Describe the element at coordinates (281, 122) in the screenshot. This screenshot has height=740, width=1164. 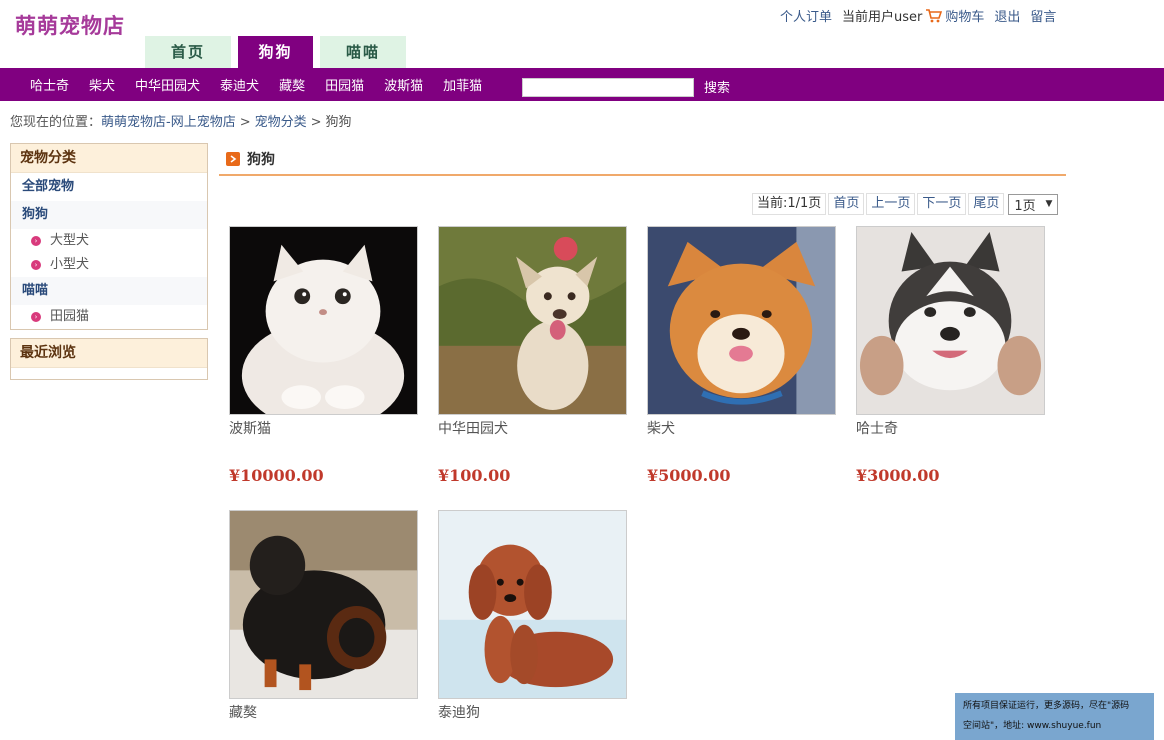
I see `breadcrumb-category: 宠物分类` at that location.